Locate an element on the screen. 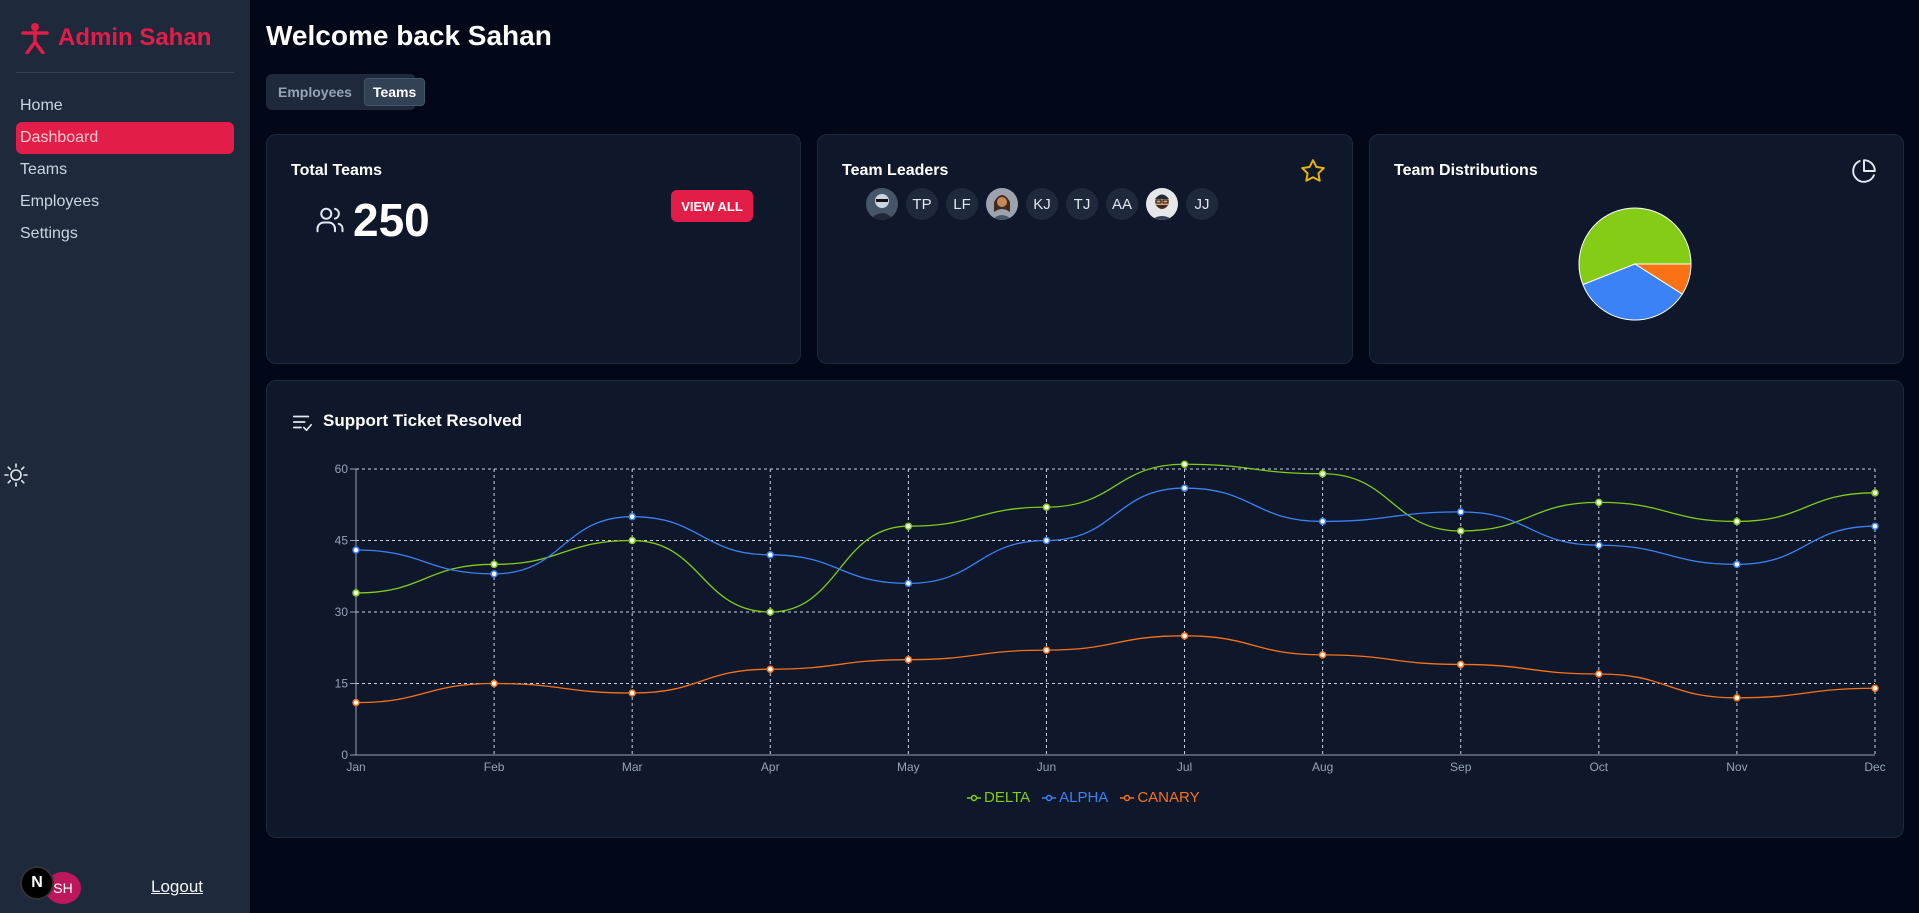 This screenshot has width=1919, height=913. legend-label: ALPHA is located at coordinates (1084, 797).